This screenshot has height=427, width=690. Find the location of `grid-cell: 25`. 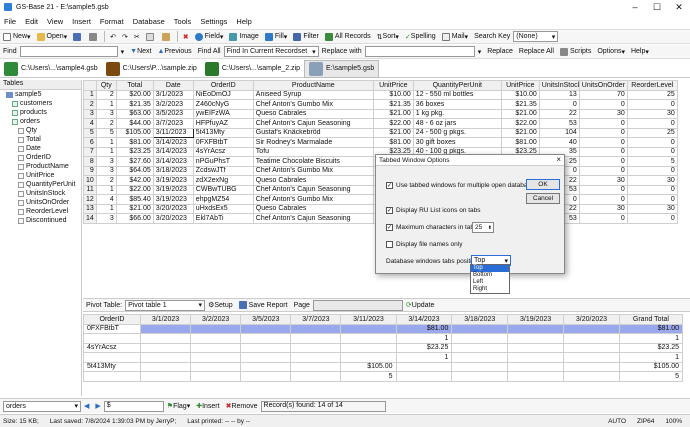

grid-cell: 25 is located at coordinates (652, 94).